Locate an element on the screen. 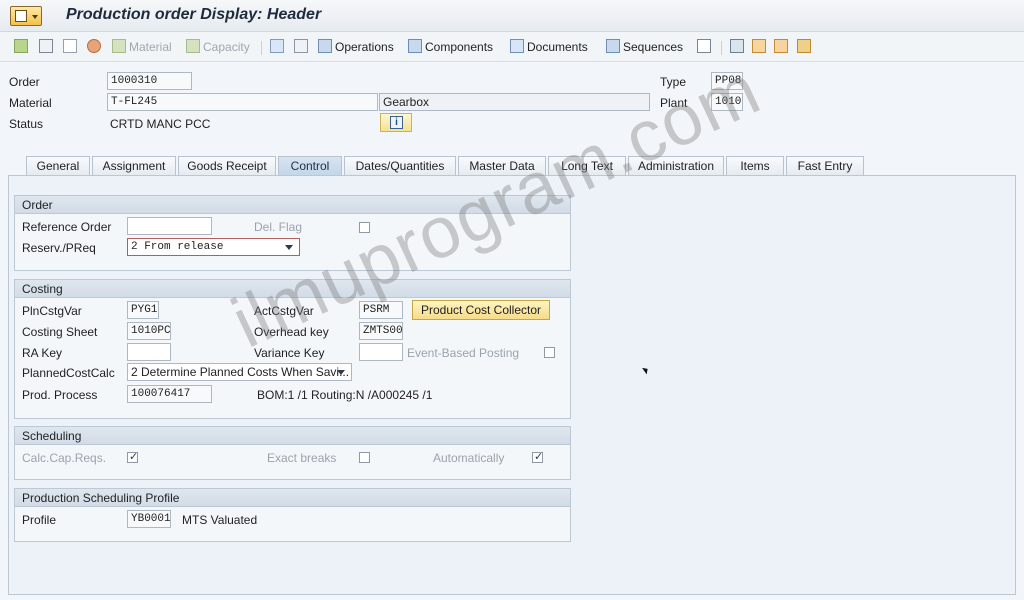 The height and width of the screenshot is (600, 1024). overhead-key-field: ZMTS00 is located at coordinates (381, 331).